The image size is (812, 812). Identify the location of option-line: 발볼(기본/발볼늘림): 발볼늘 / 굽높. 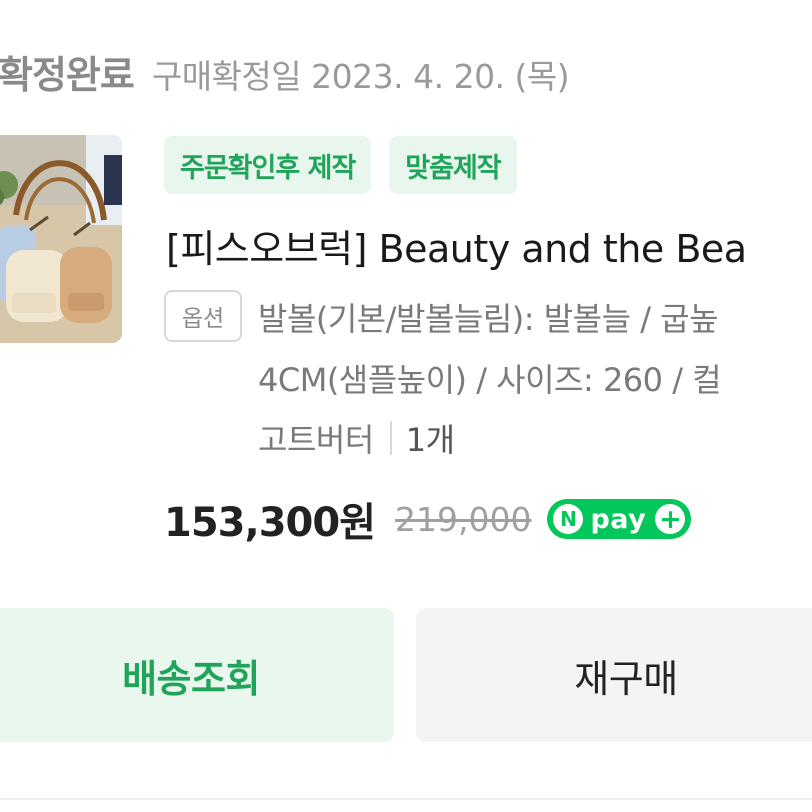
(488, 319).